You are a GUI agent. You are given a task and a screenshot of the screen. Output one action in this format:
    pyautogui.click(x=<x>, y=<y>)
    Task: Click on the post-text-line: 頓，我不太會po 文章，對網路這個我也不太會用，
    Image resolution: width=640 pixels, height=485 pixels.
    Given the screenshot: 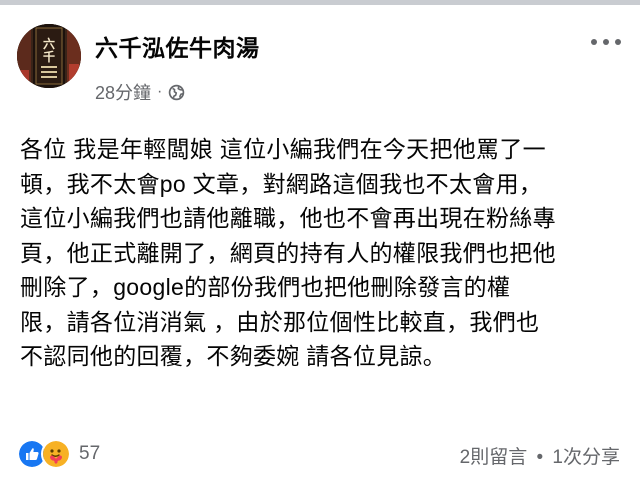 What is the action you would take?
    pyautogui.click(x=281, y=183)
    